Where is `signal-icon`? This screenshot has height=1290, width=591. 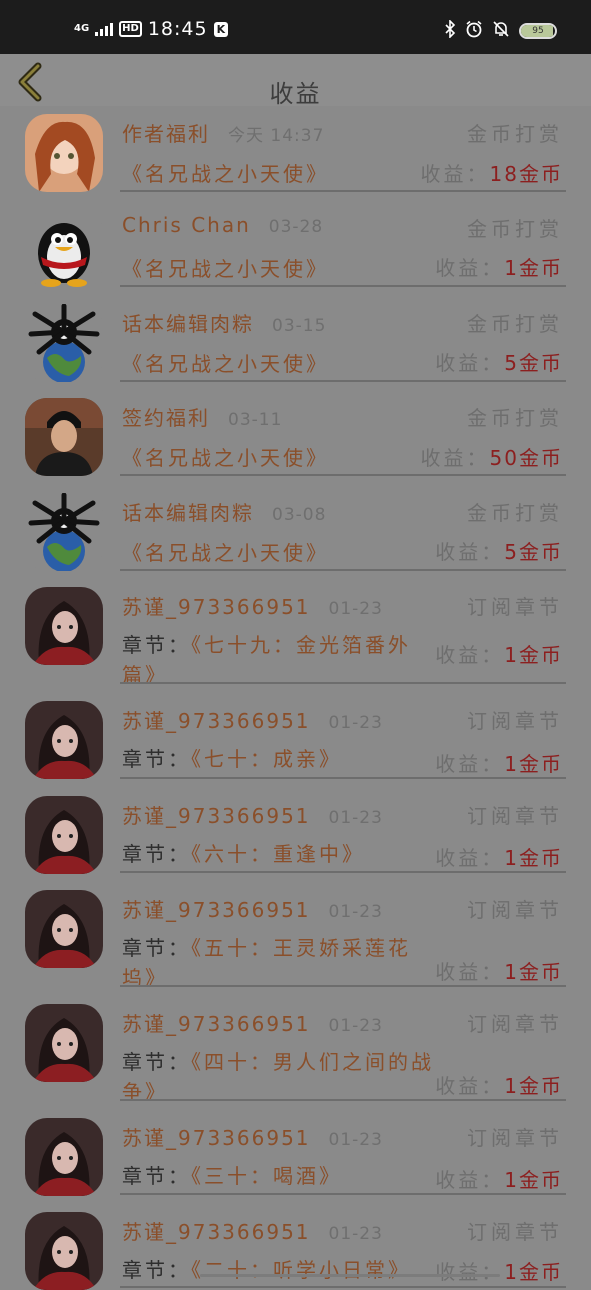 signal-icon is located at coordinates (104, 29).